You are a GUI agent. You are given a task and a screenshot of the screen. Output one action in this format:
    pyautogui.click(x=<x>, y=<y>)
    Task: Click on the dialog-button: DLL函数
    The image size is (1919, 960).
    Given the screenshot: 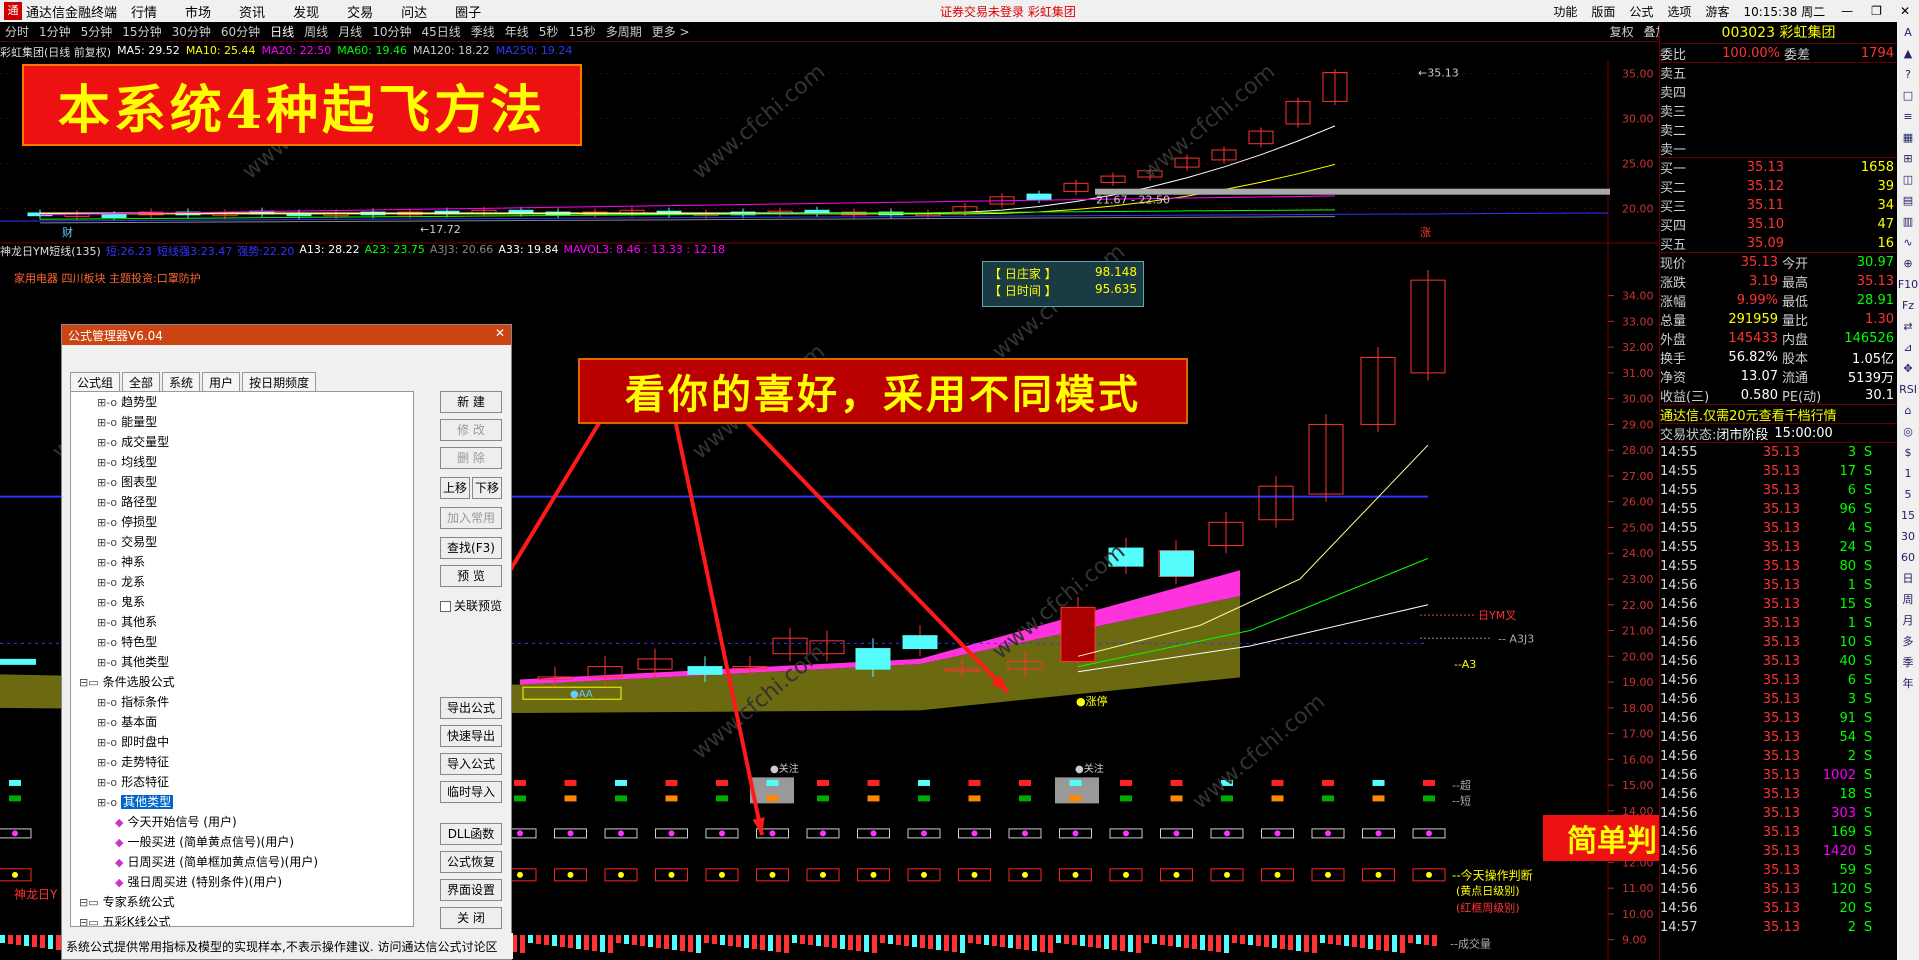 What is the action you would take?
    pyautogui.click(x=471, y=834)
    